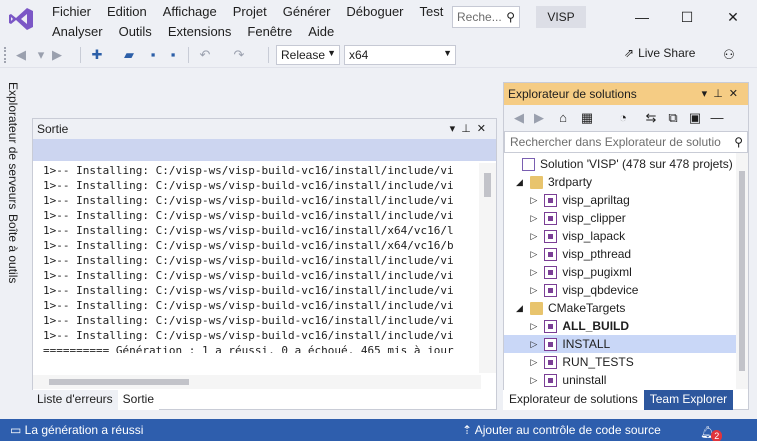 Image resolution: width=757 pixels, height=441 pixels. What do you see at coordinates (596, 200) in the screenshot?
I see `tree-item-label: visp_apriltag` at bounding box center [596, 200].